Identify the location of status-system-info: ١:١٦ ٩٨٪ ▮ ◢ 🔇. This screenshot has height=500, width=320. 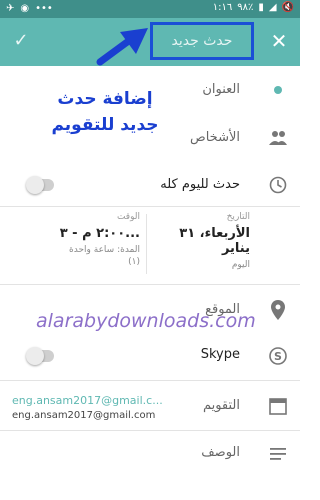
(253, 7).